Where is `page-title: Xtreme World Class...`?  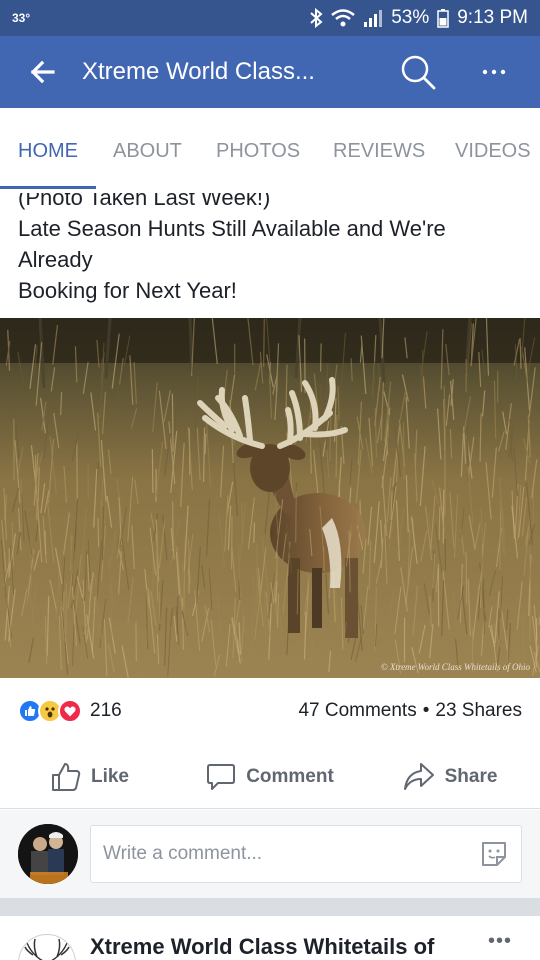 page-title: Xtreme World Class... is located at coordinates (198, 71).